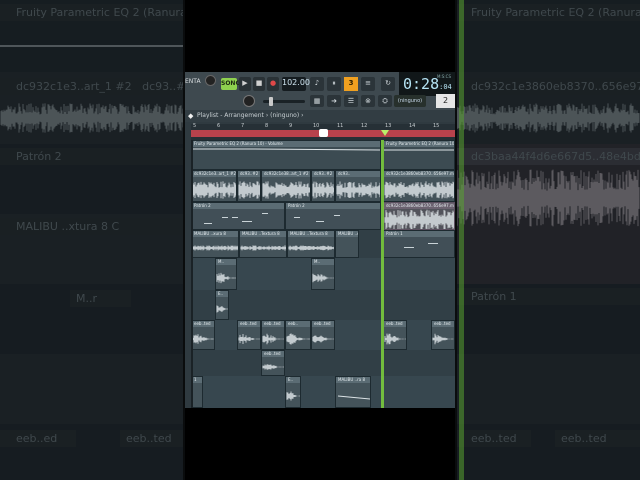 The width and height of the screenshot is (640, 480). I want to click on slider-thumb, so click(271, 101).